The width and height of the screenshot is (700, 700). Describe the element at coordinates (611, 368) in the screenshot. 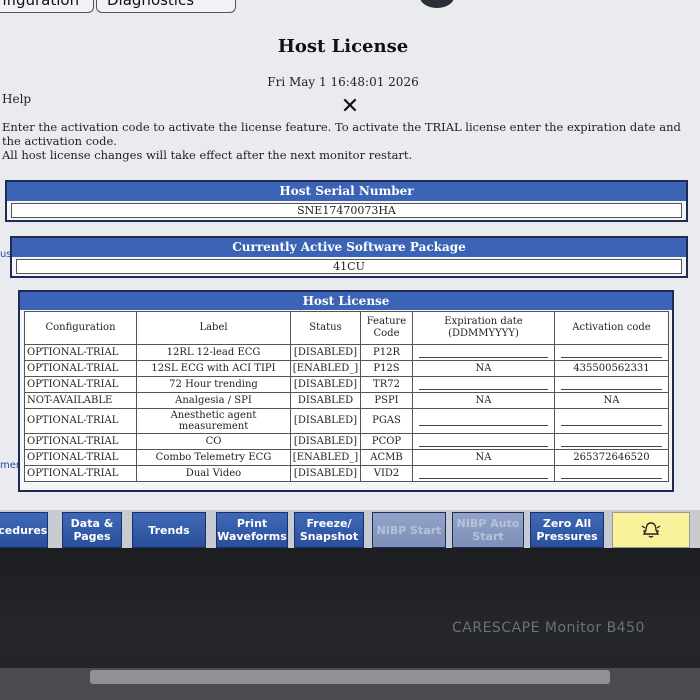

I see `cell-activation: 435500562331` at that location.